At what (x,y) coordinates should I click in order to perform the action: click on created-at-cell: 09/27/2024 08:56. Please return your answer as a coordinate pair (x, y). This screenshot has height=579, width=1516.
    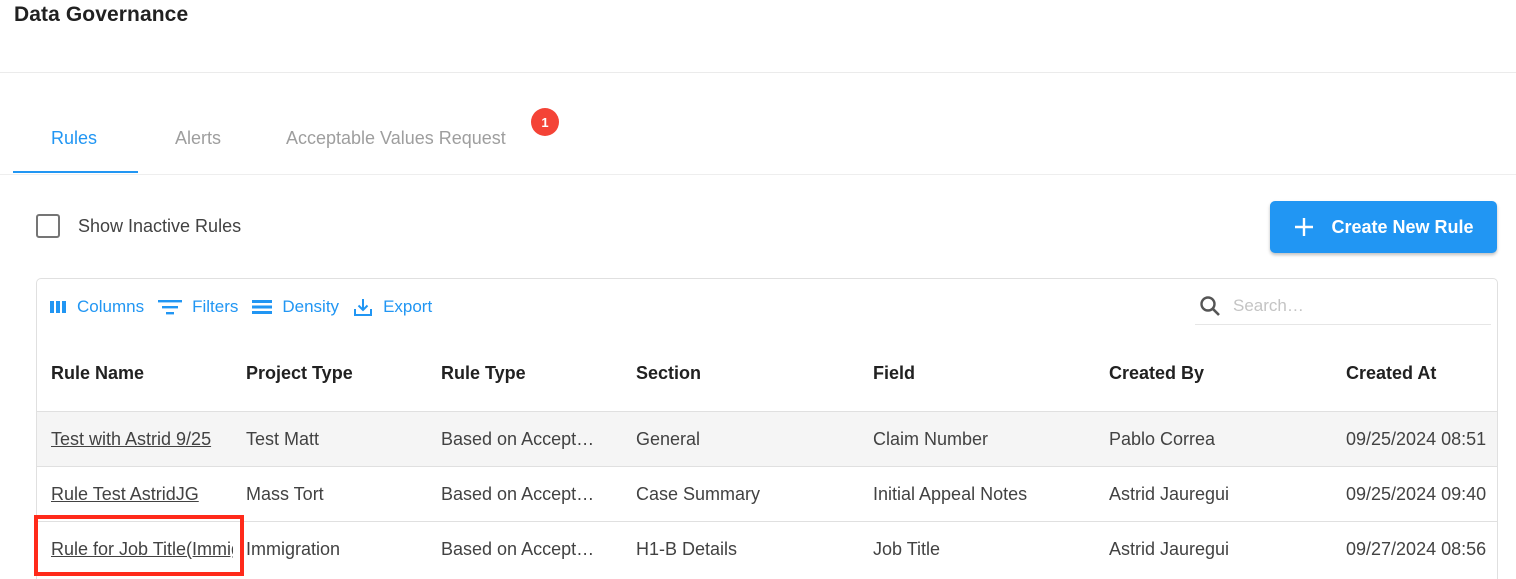
    Looking at the image, I should click on (1416, 549).